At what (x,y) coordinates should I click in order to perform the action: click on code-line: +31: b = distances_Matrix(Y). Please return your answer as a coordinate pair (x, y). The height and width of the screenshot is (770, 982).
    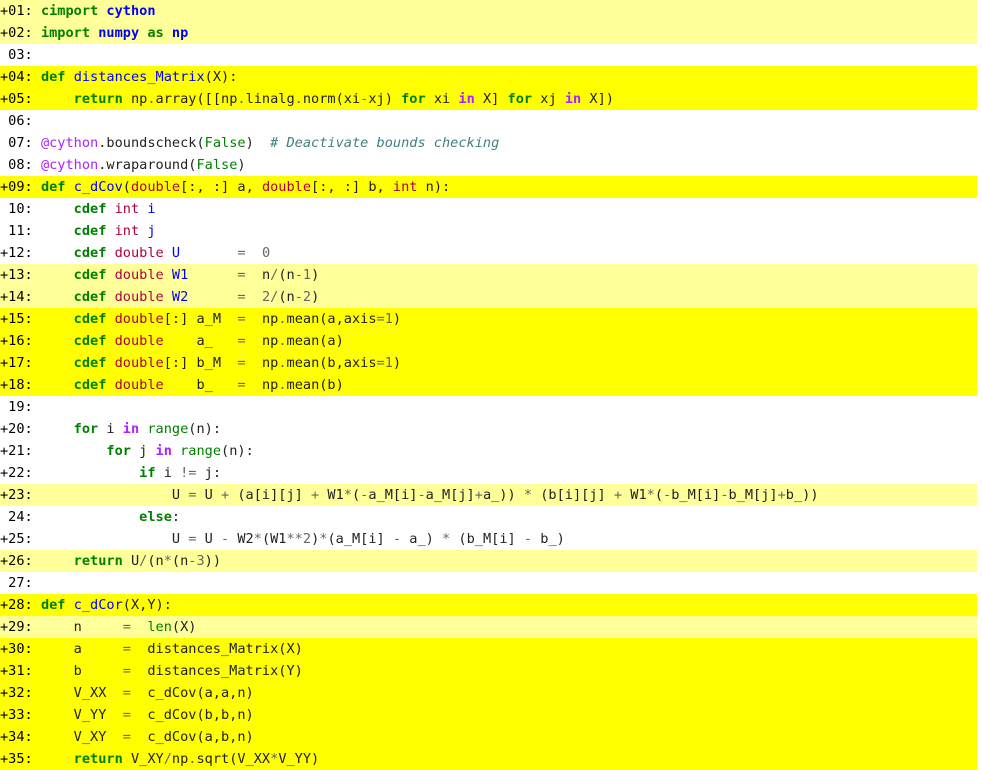
    Looking at the image, I should click on (488, 671).